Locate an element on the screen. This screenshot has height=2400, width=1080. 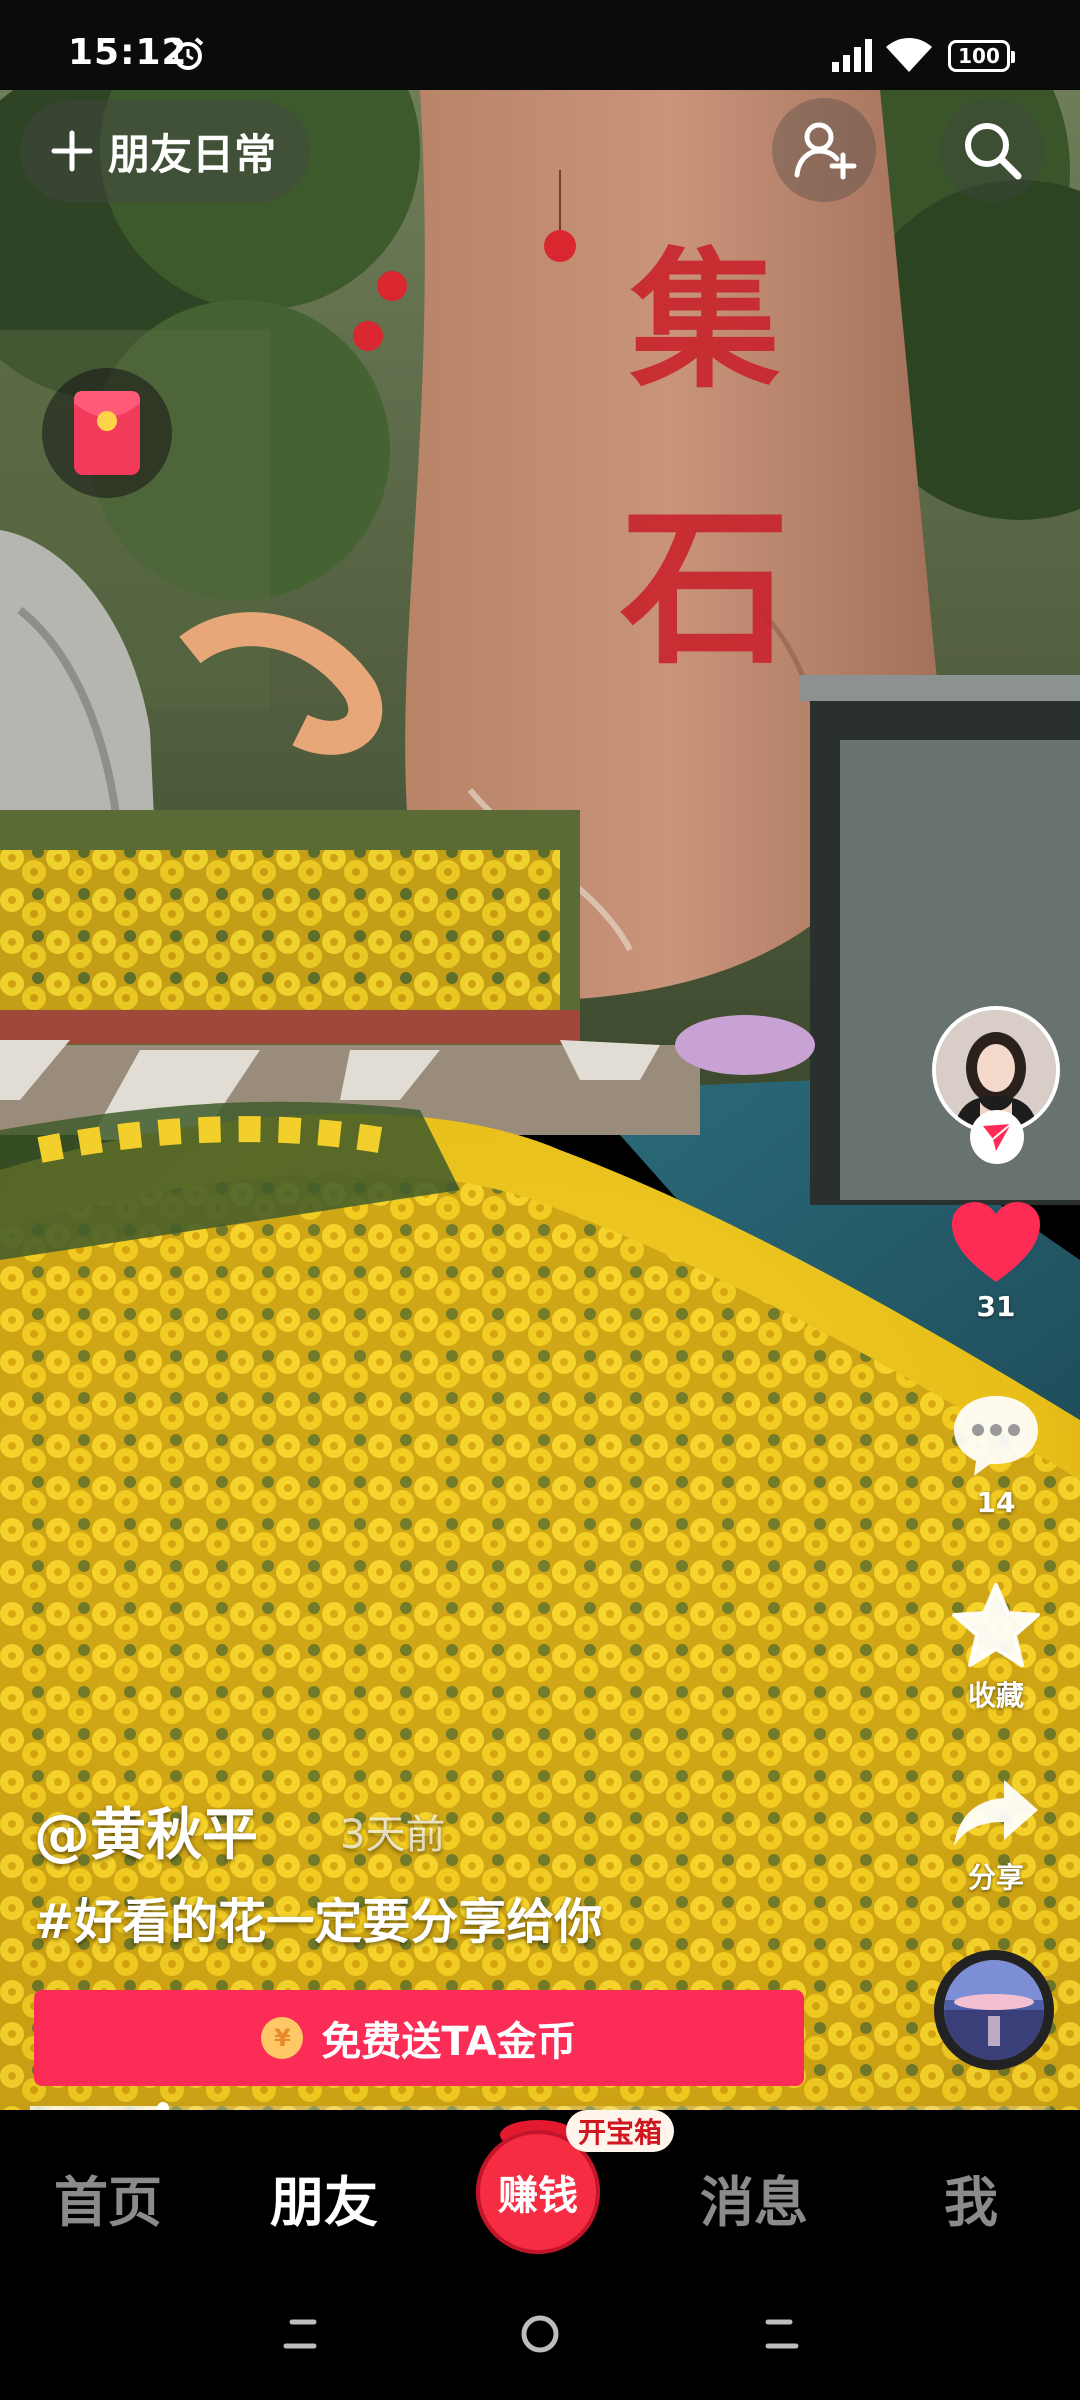
tab-home: 首页 is located at coordinates (108, 2197).